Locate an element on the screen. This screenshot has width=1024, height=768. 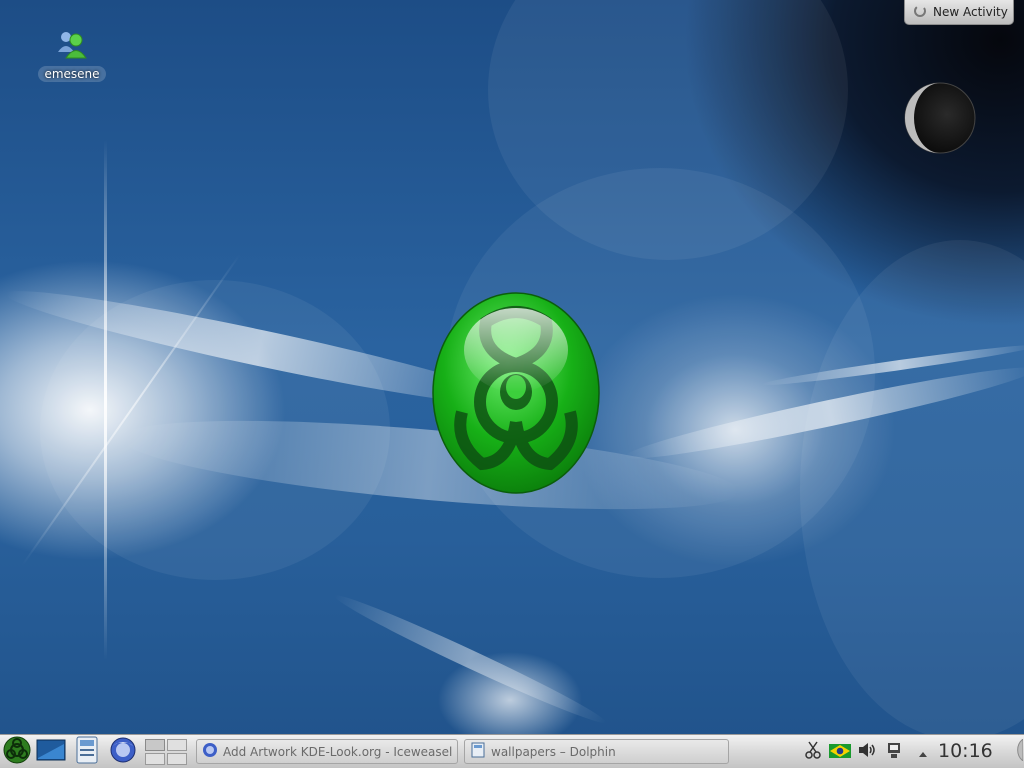
kickoff-biohazard-icon is located at coordinates (17, 752).